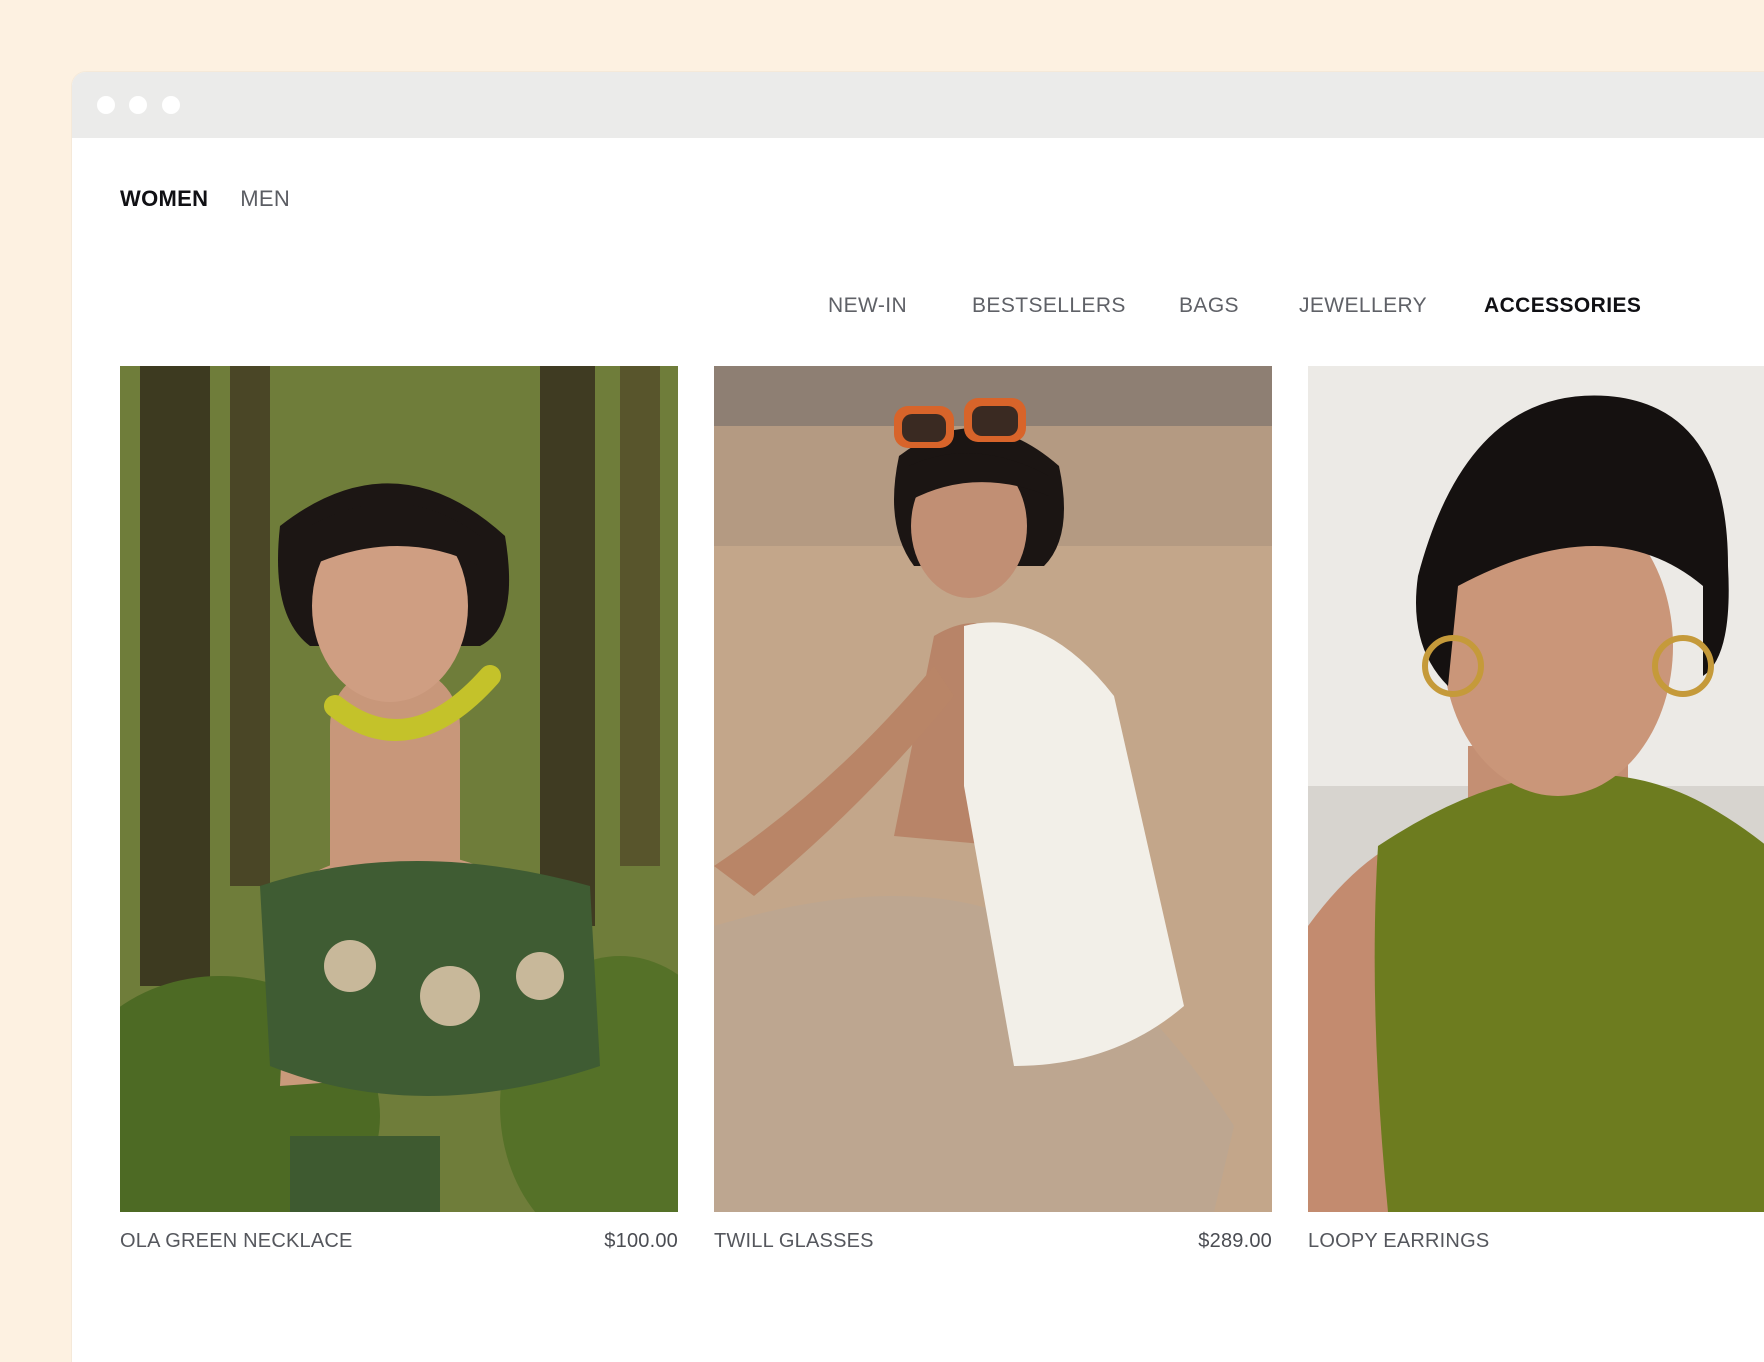 This screenshot has width=1764, height=1362. I want to click on product-price: $289.00, so click(1235, 1241).